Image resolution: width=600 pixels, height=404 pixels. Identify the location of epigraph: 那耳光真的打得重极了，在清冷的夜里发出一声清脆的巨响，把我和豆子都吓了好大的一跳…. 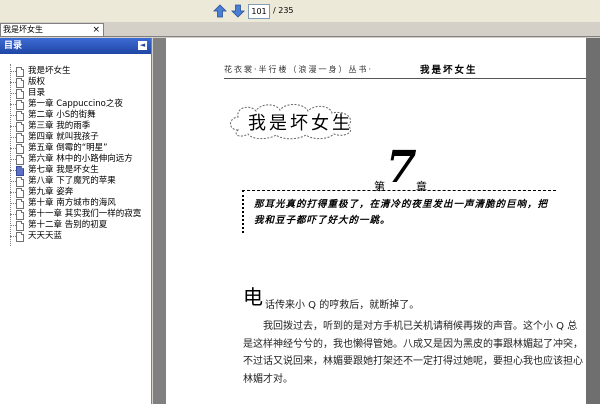
(401, 212).